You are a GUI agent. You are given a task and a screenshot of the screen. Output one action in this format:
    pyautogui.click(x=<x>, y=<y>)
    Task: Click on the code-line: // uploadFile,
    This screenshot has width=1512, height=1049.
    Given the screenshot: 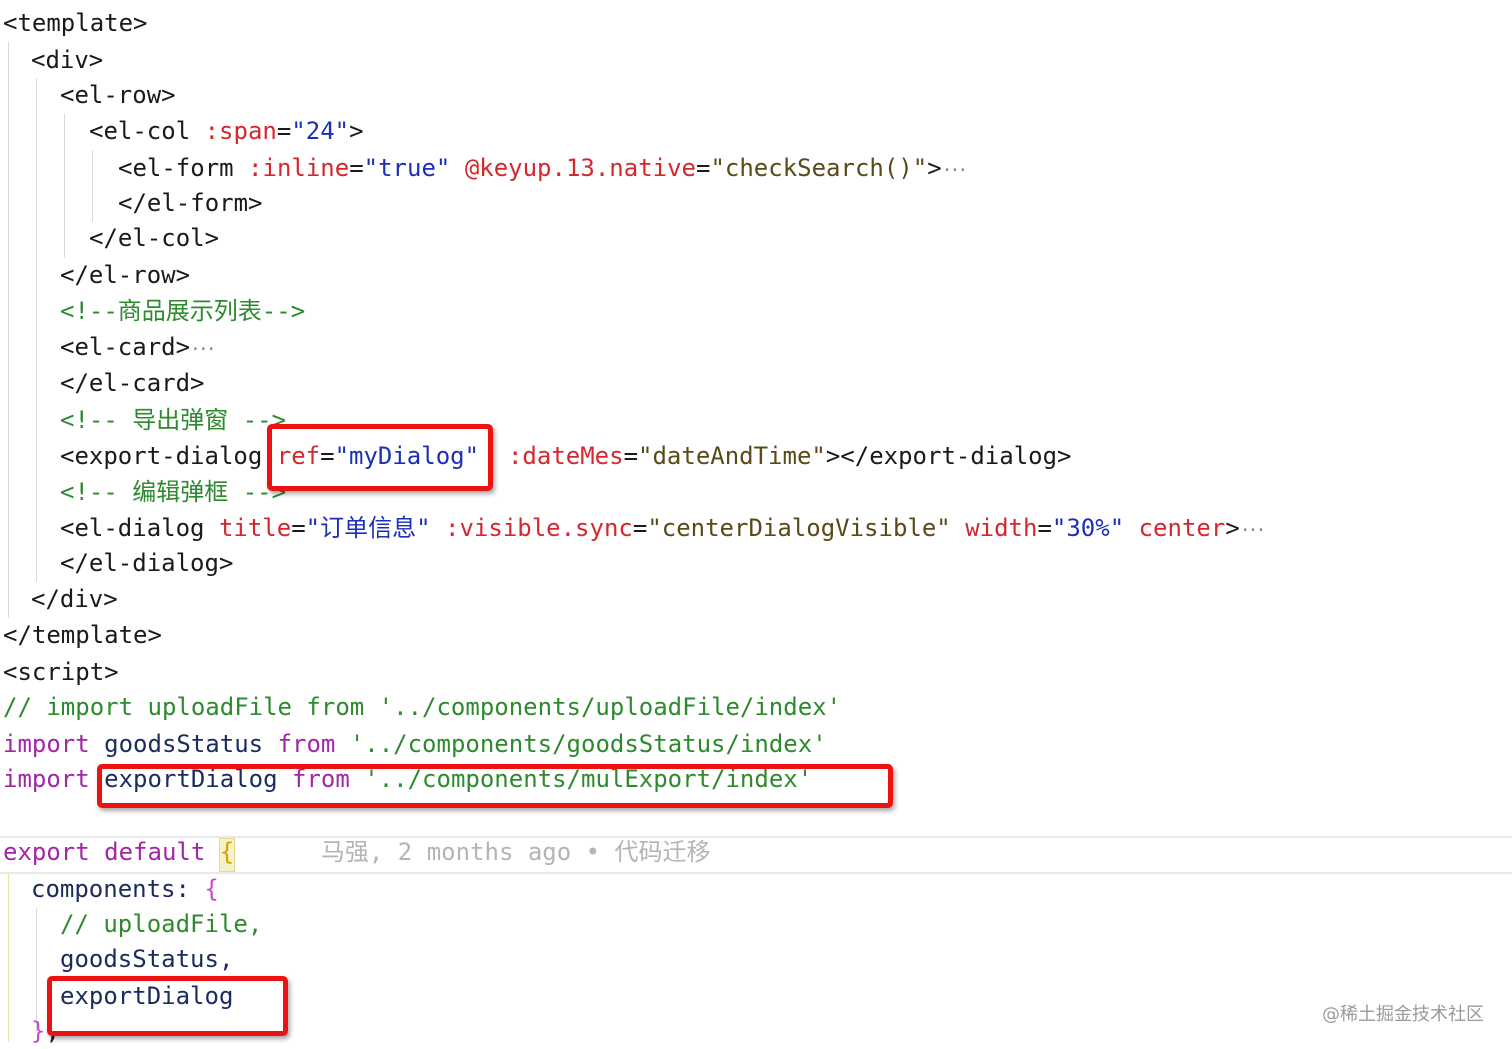 What is the action you would take?
    pyautogui.click(x=161, y=924)
    